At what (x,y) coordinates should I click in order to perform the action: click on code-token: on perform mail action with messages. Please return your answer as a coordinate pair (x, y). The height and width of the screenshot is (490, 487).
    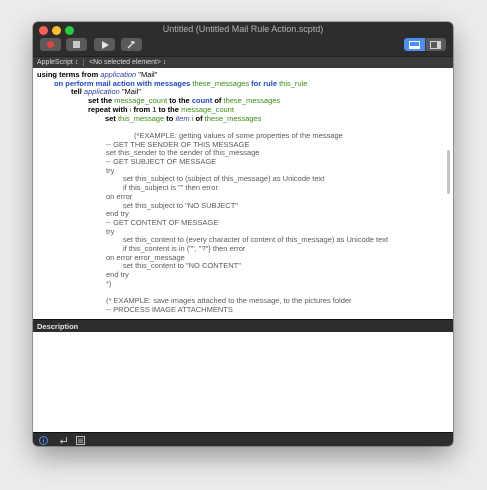
    Looking at the image, I should click on (123, 83).